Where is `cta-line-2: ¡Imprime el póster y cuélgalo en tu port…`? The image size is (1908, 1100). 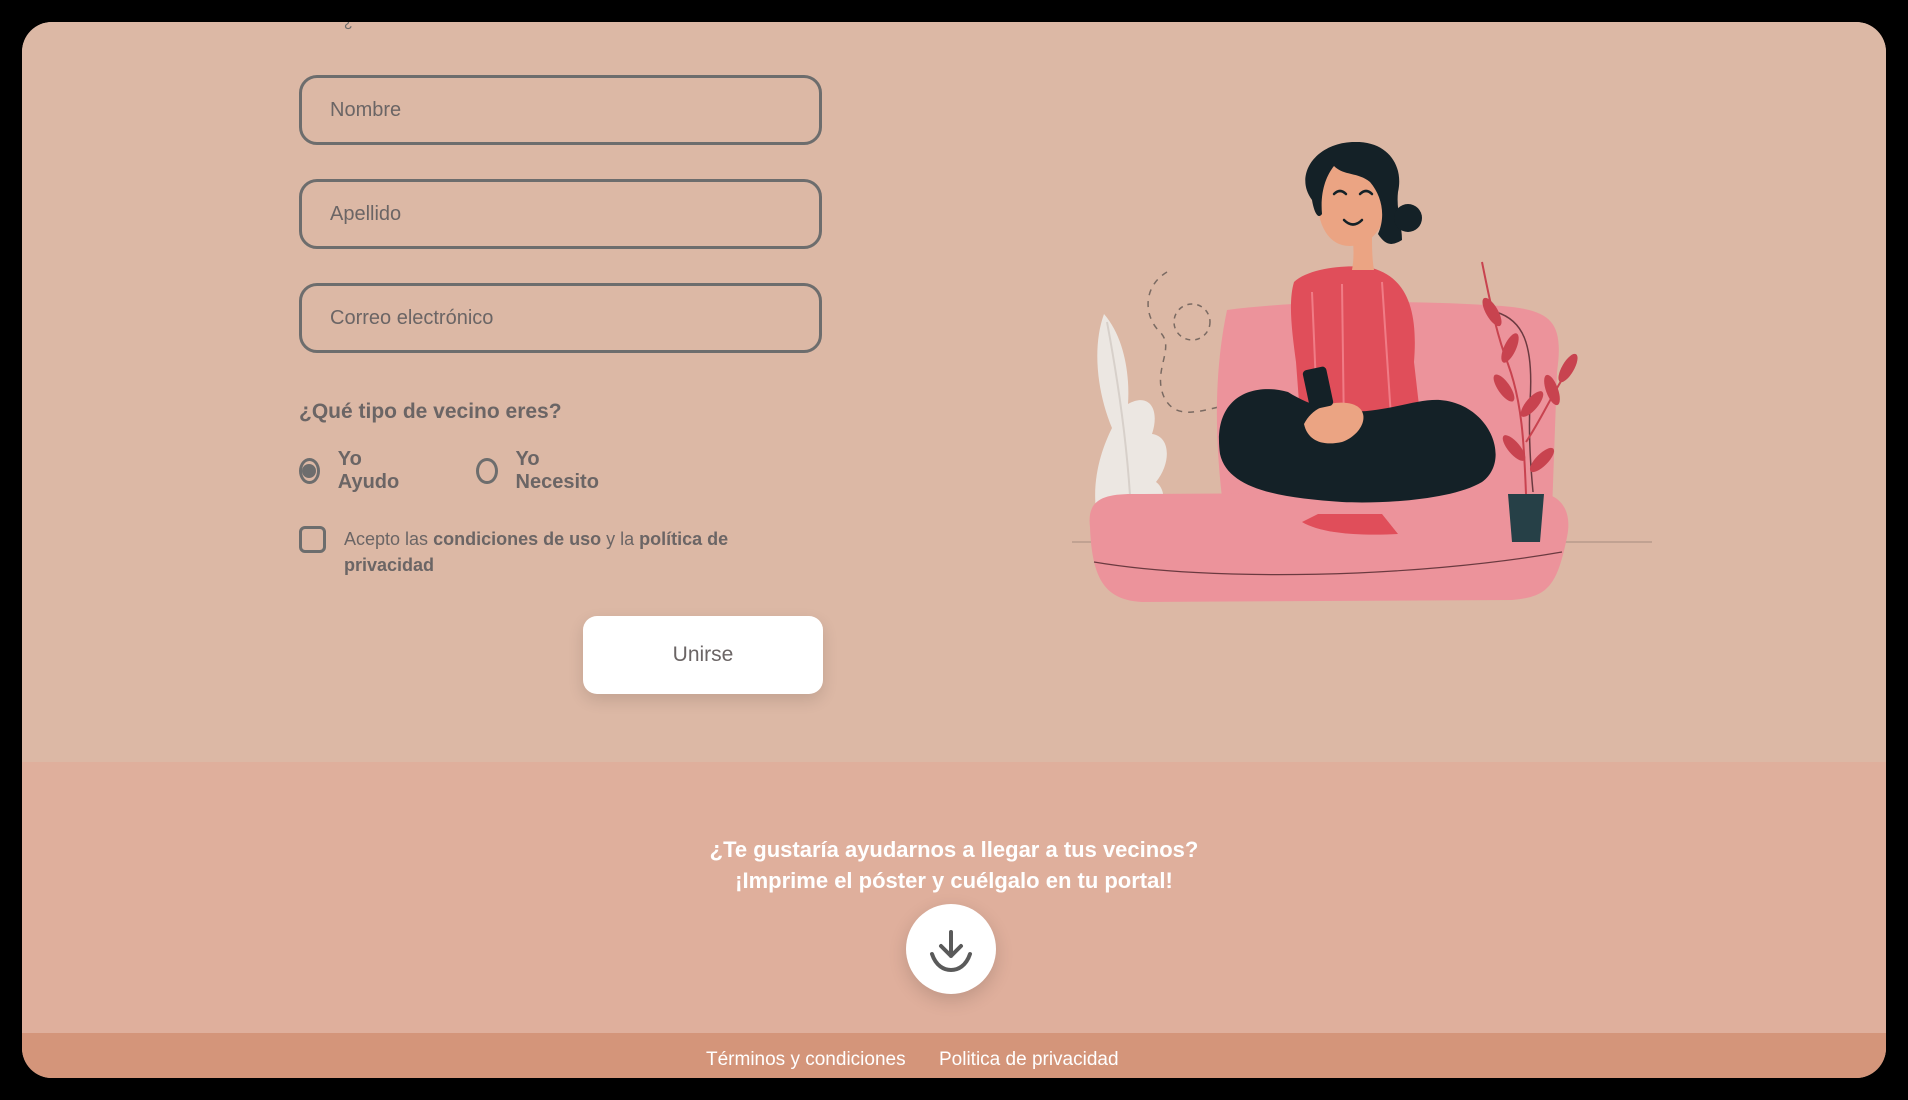 cta-line-2: ¡Imprime el póster y cuélgalo en tu port… is located at coordinates (954, 880).